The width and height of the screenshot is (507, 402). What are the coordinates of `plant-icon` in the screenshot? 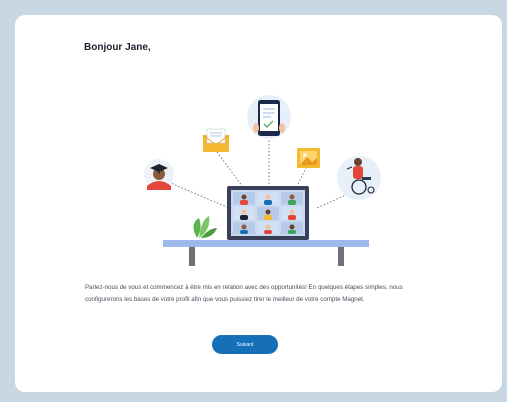 It's located at (205, 227).